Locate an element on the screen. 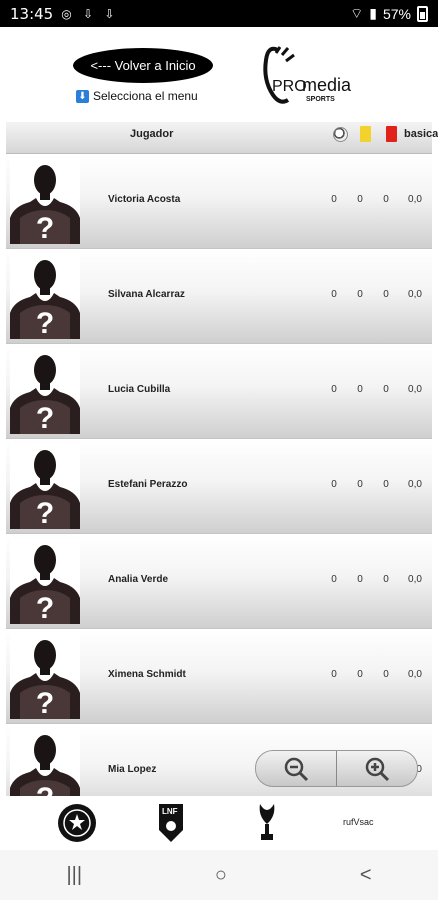 This screenshot has width=438, height=900. player-row: ? Lucia Cubilla 0 0 0 0,0 is located at coordinates (219, 391).